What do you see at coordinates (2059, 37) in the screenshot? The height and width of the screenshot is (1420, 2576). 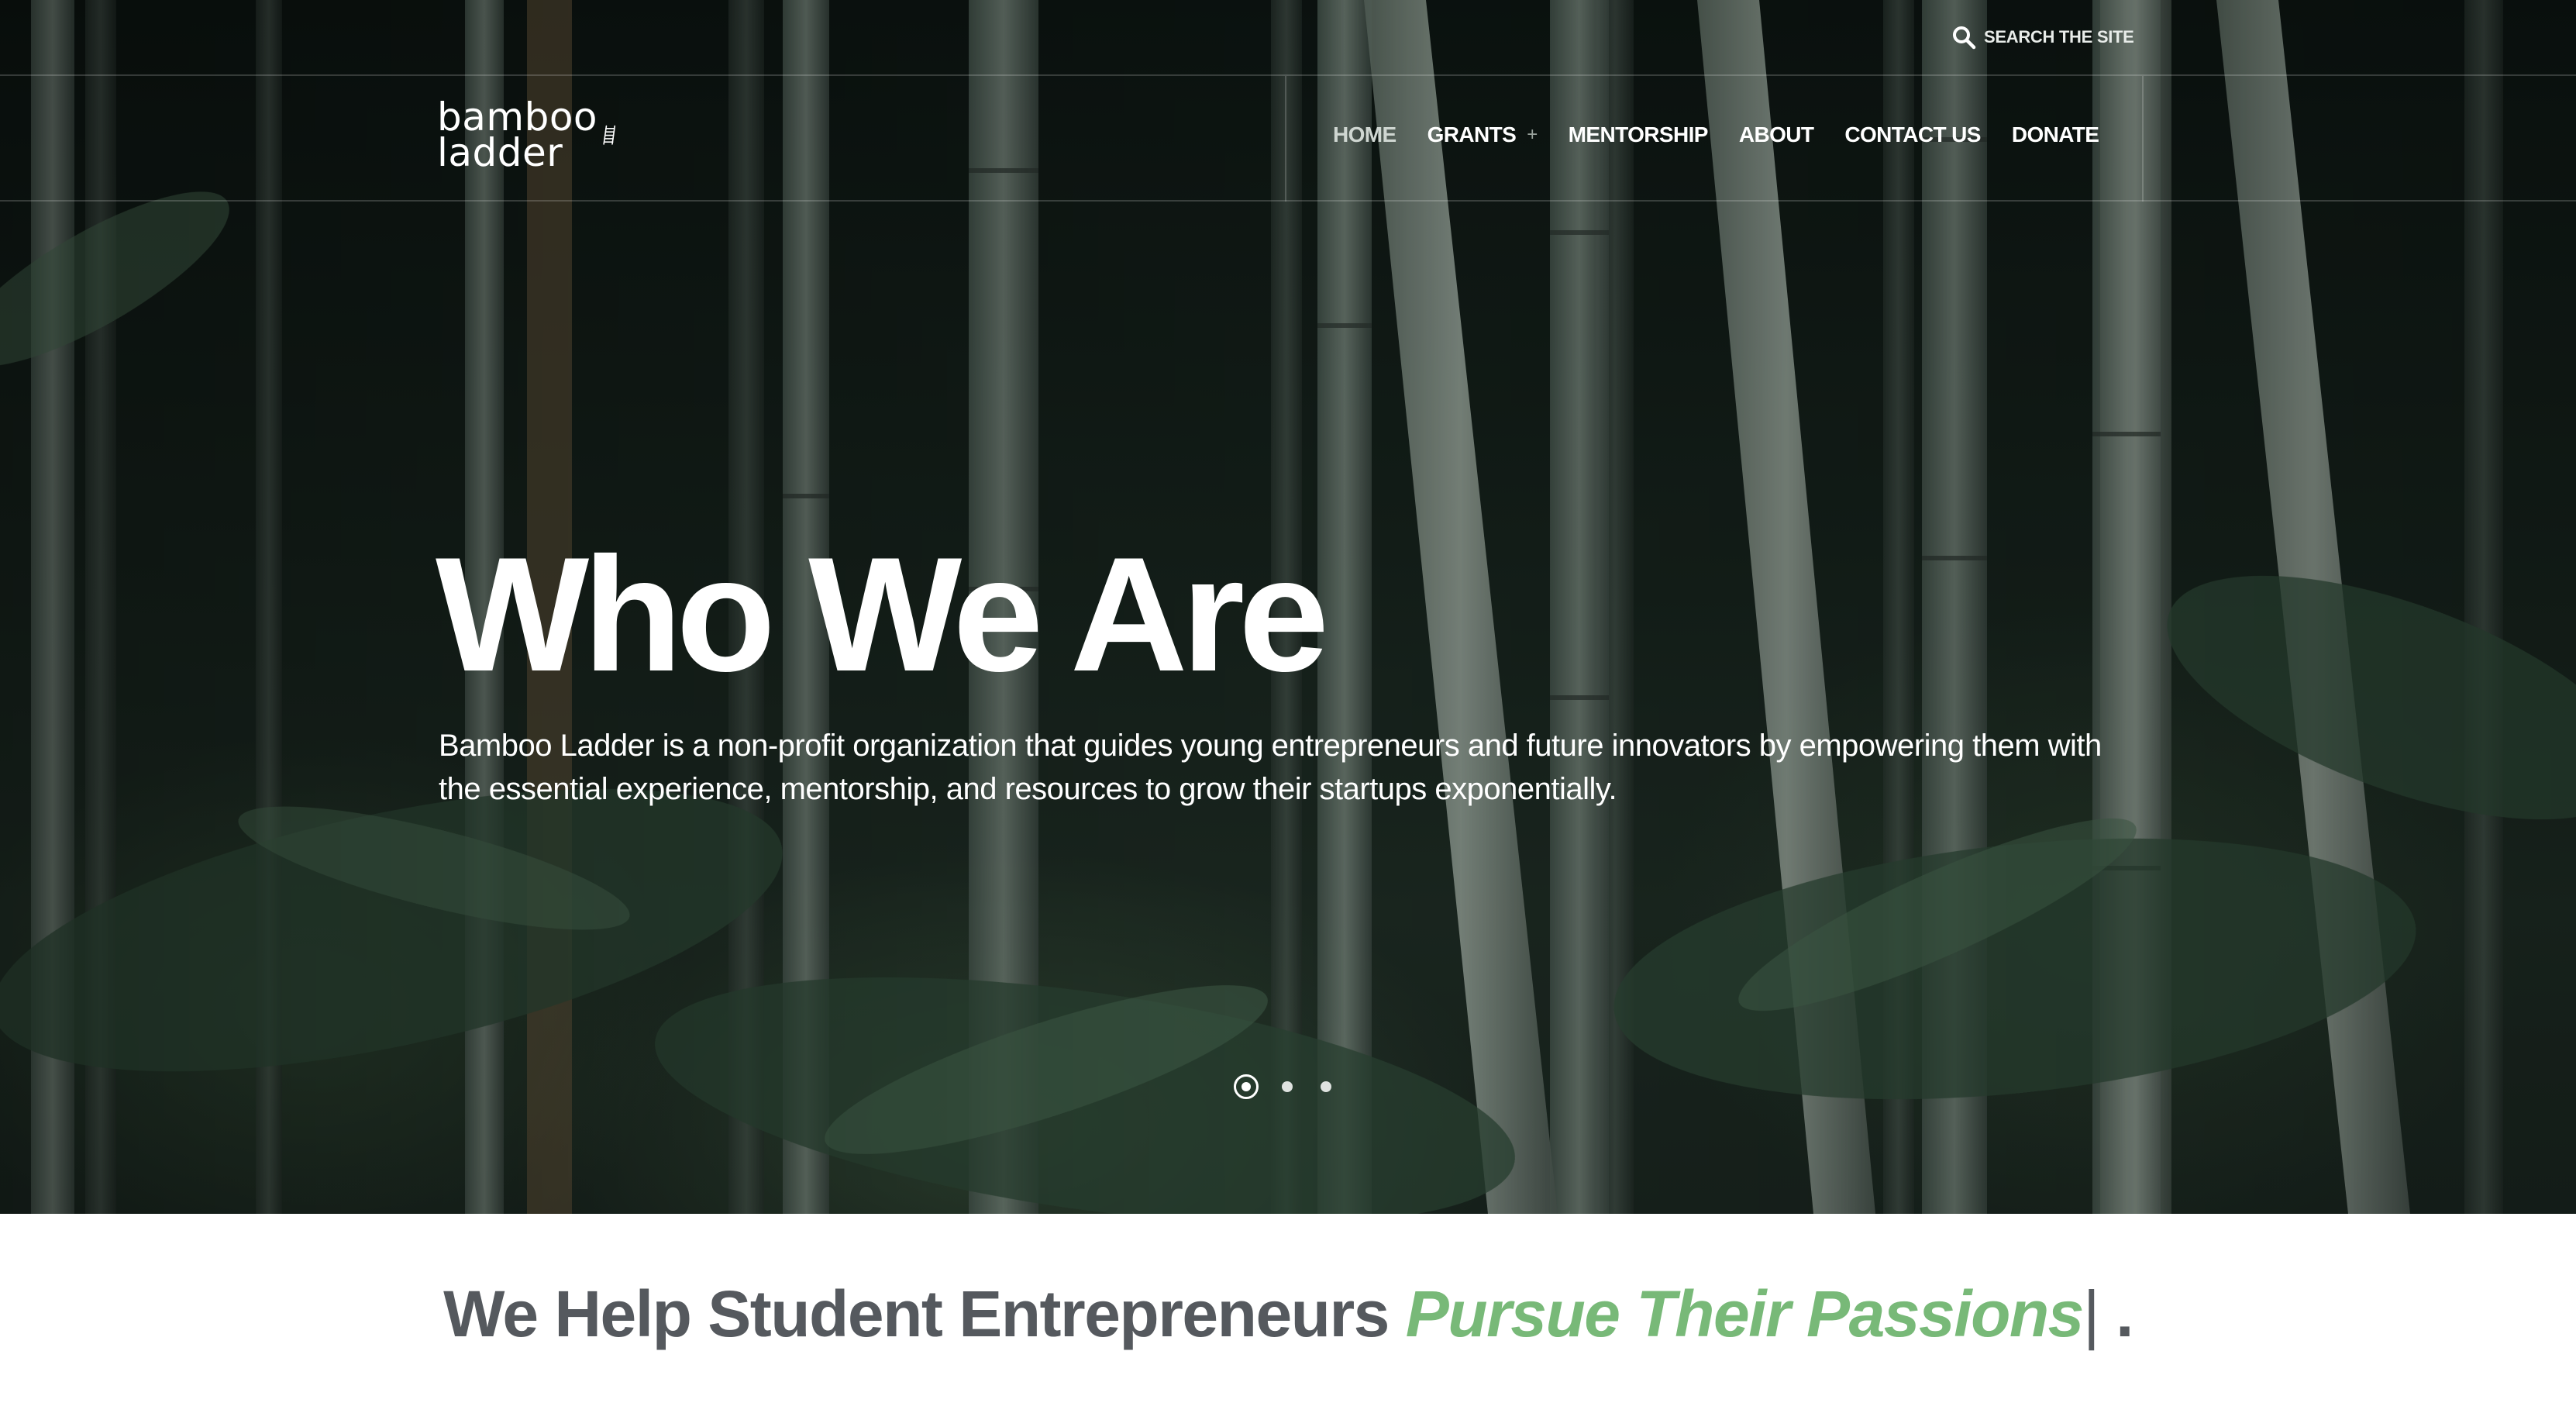 I see `search-label: SEARCH THE SITE` at bounding box center [2059, 37].